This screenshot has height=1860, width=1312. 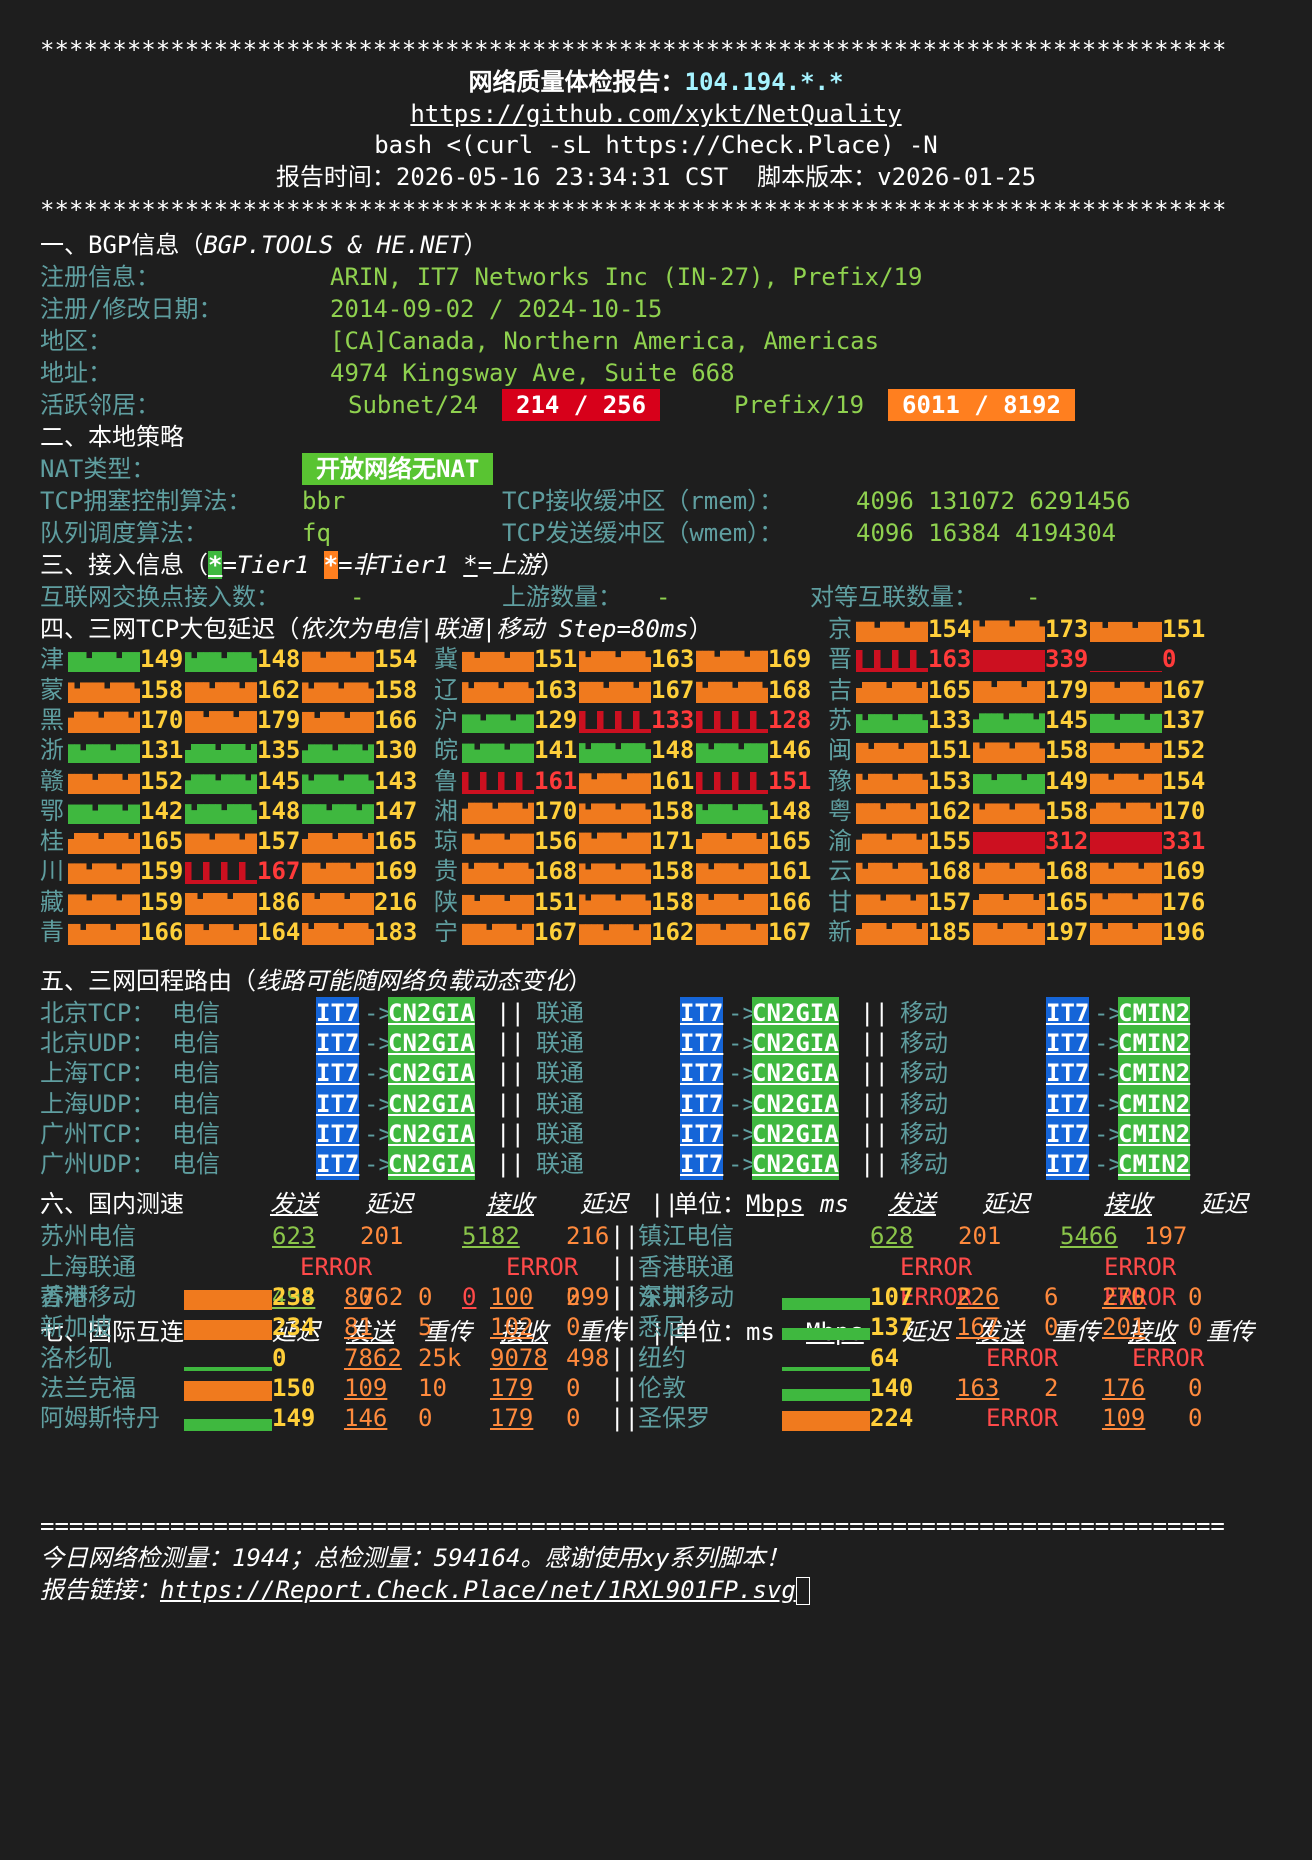 What do you see at coordinates (1123, 1297) in the screenshot?
I see `intl-recv: 270` at bounding box center [1123, 1297].